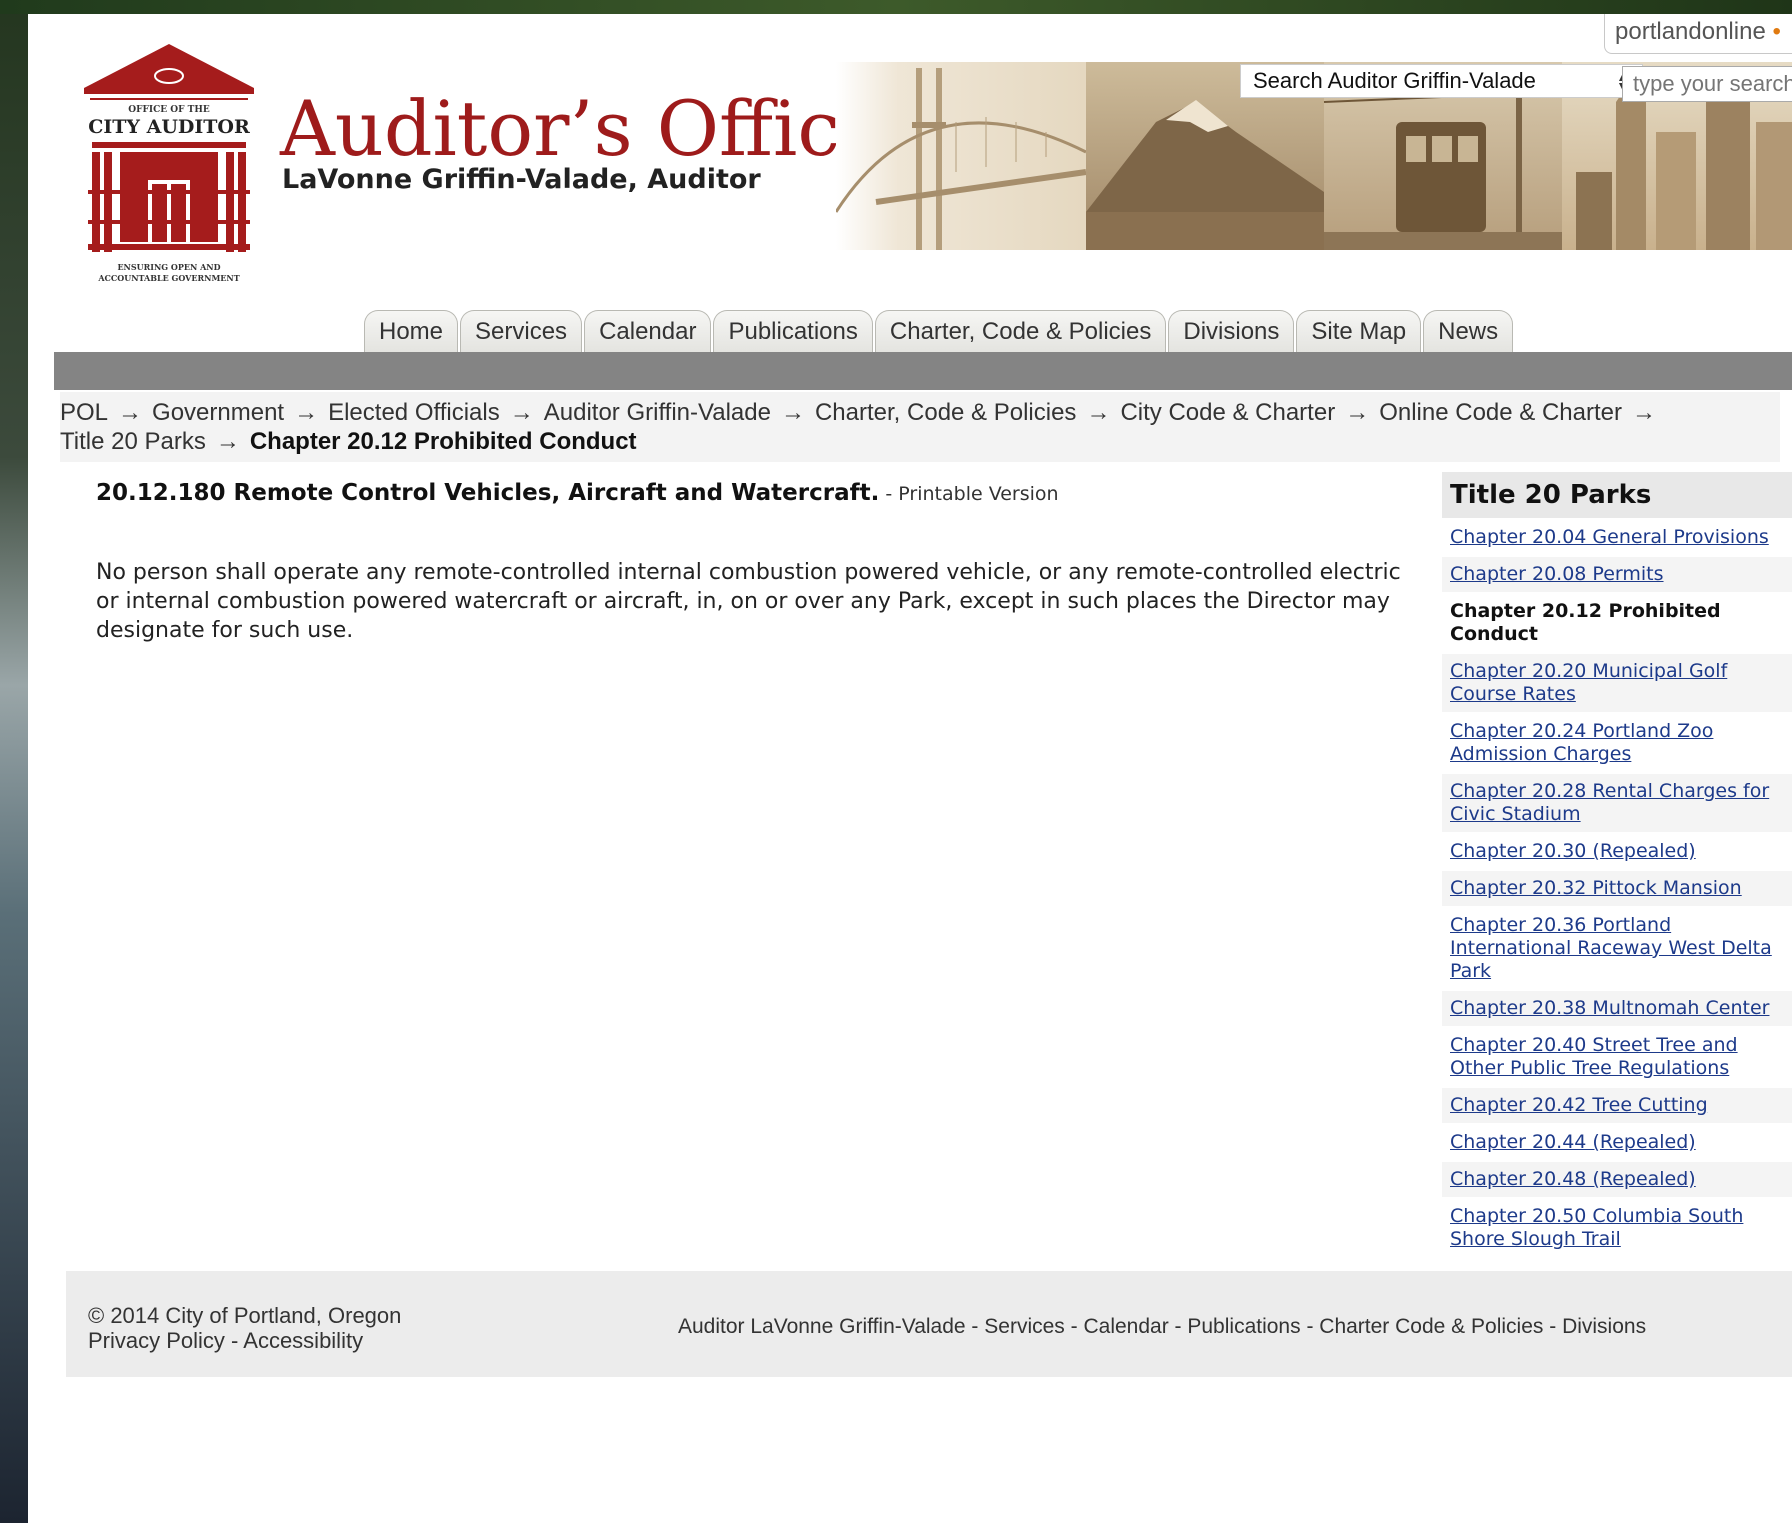  What do you see at coordinates (1585, 622) in the screenshot?
I see `sidebar-current-20-12: Chapter 20.12 Prohibited Conduct` at bounding box center [1585, 622].